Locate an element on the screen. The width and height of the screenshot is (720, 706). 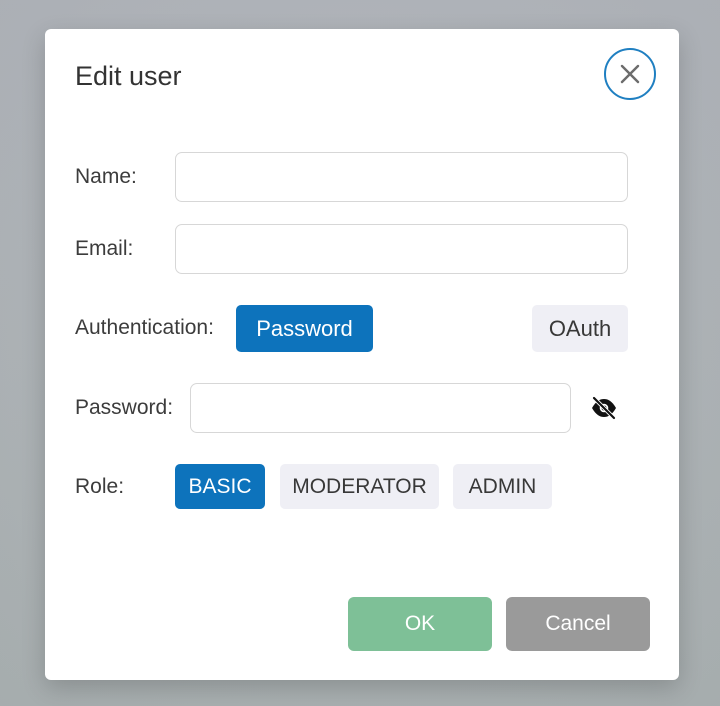
role-moderator-button: MODERATOR is located at coordinates (359, 486).